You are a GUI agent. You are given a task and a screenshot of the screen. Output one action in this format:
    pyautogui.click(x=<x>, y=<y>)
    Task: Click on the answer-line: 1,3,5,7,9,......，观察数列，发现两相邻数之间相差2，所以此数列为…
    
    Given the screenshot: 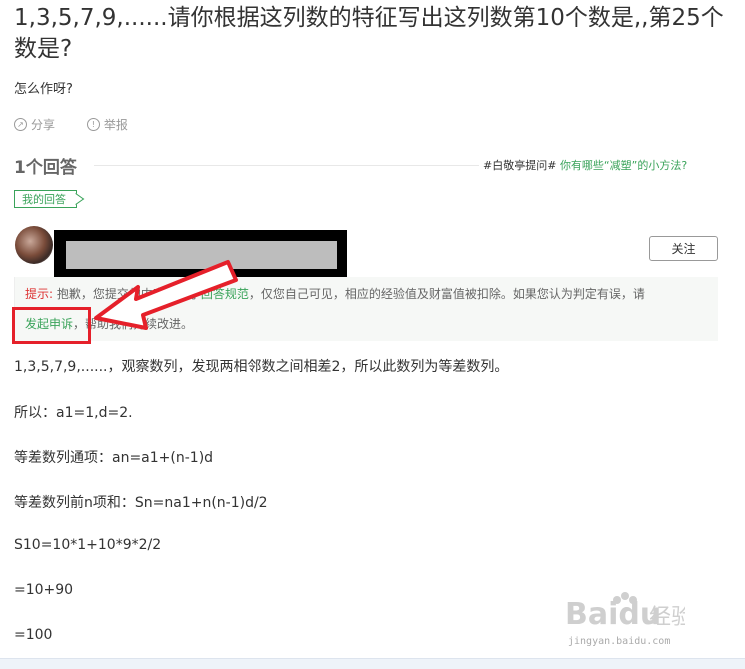 What is the action you would take?
    pyautogui.click(x=261, y=367)
    